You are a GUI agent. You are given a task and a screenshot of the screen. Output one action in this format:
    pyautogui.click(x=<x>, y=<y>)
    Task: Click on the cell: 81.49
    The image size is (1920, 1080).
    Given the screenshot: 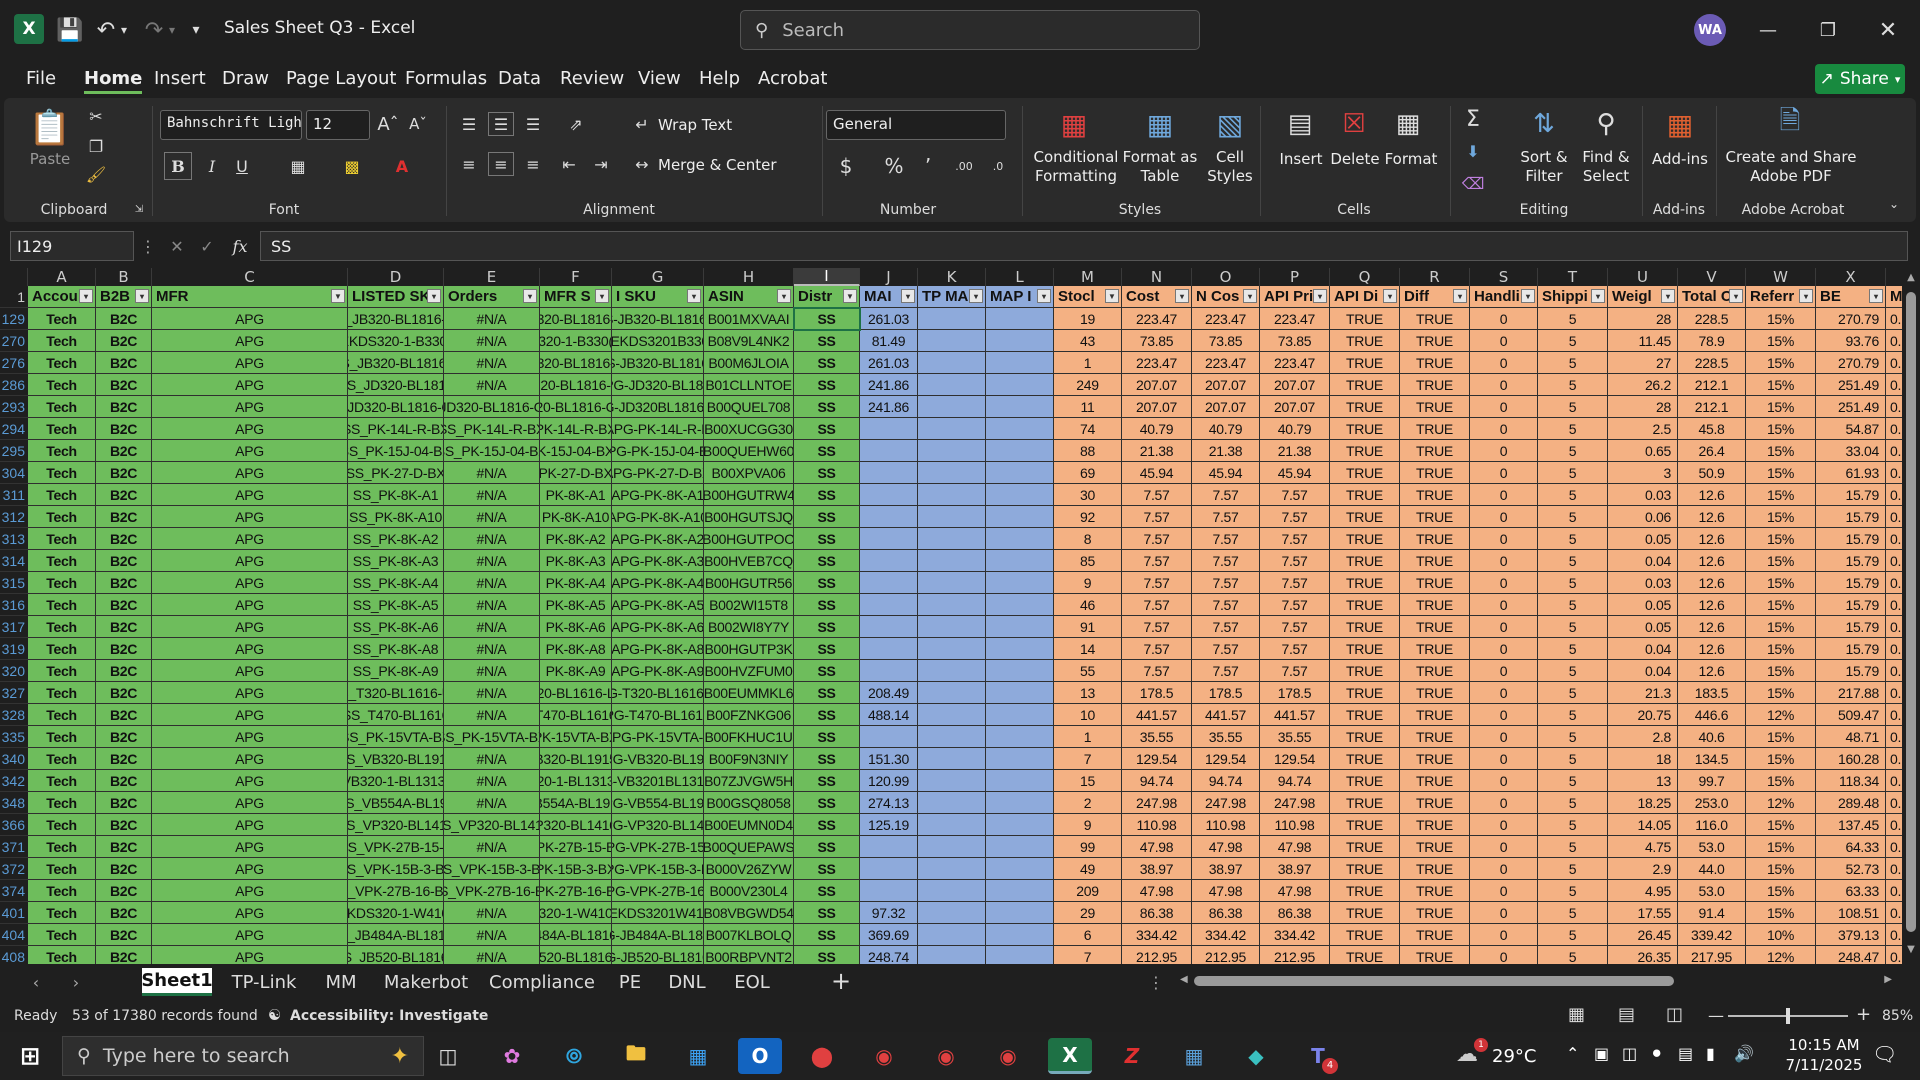 What is the action you would take?
    pyautogui.click(x=889, y=341)
    